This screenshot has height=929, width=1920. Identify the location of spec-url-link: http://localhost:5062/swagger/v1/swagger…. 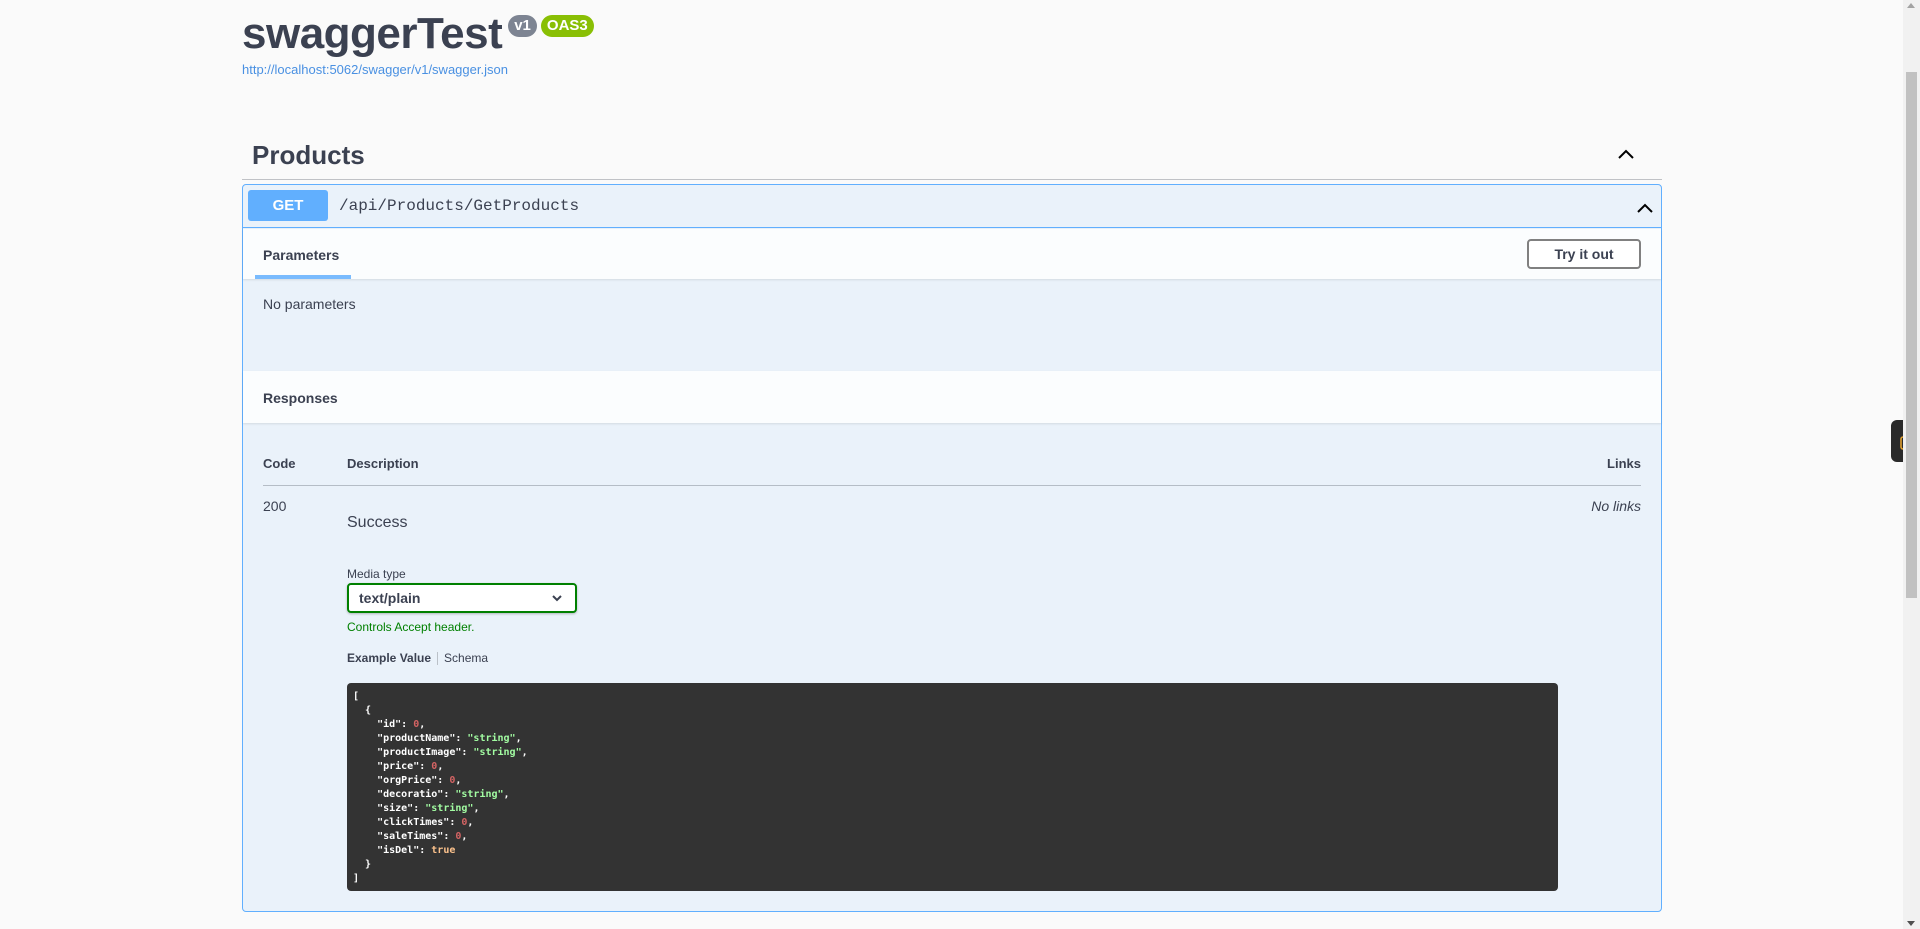
(375, 69).